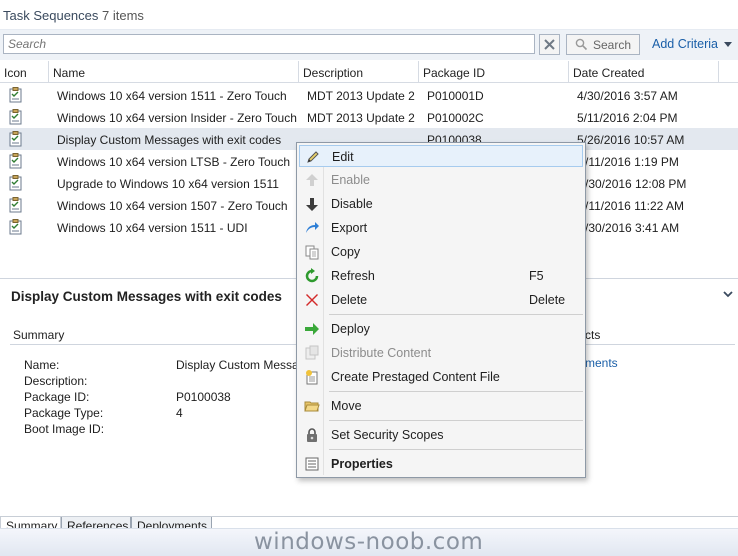 This screenshot has height=556, width=738. Describe the element at coordinates (381, 353) in the screenshot. I see `menu-item-label: Distribute Content` at that location.